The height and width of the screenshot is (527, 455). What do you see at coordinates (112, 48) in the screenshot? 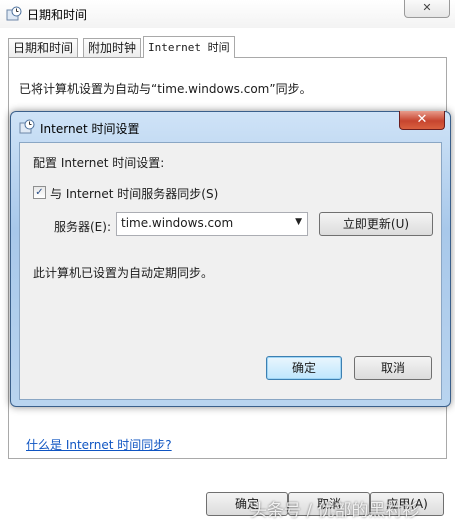
I see `tab-additional-clocks: 附加时钟` at bounding box center [112, 48].